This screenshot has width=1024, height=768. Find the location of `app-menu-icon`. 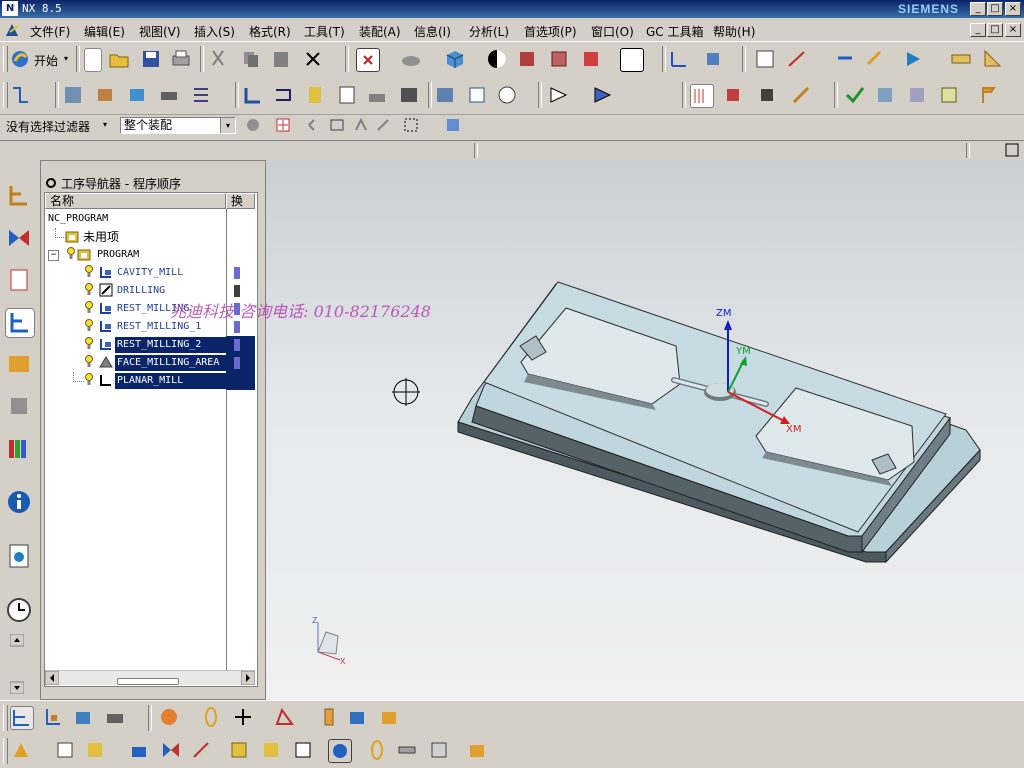

app-menu-icon is located at coordinates (12, 30).